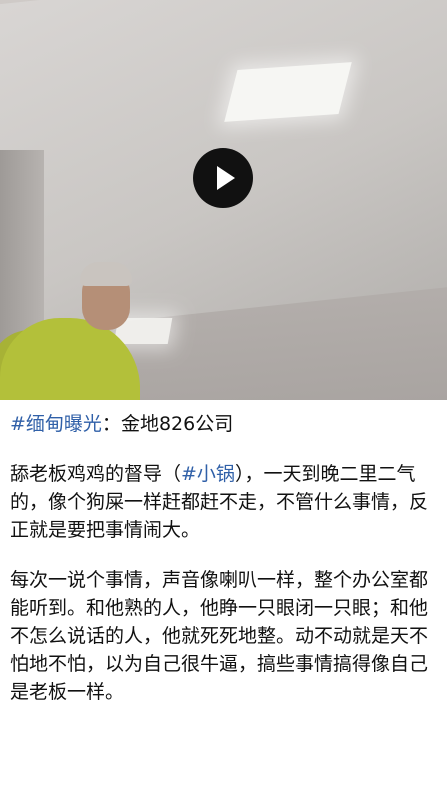 This screenshot has width=447, height=800. I want to click on hashtag-link: #小锅, so click(208, 474).